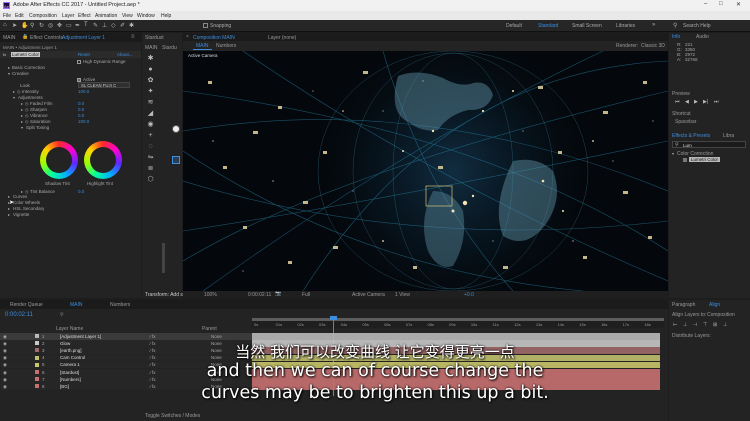 This screenshot has width=750, height=421. What do you see at coordinates (653, 25) in the screenshot?
I see `workspace-overflow-icon: »` at bounding box center [653, 25].